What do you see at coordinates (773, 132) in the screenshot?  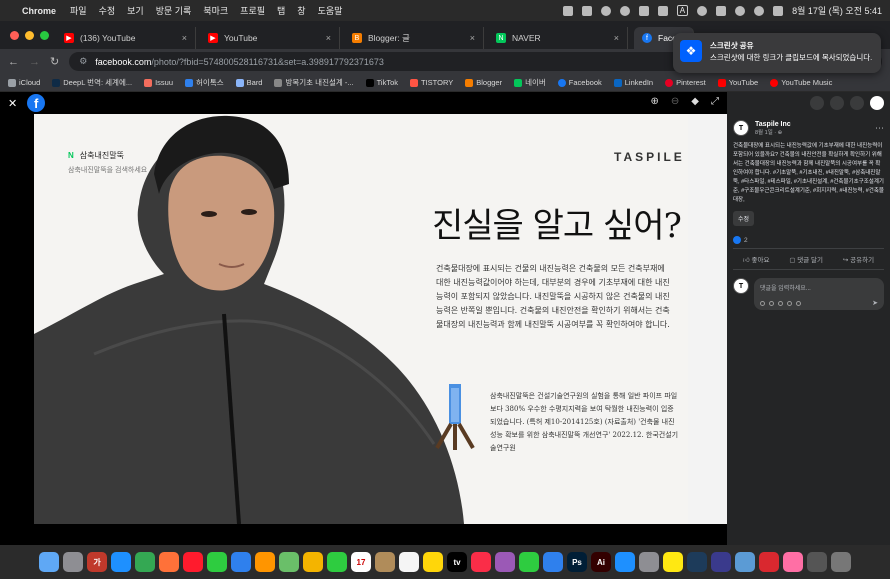 I see `post-time: 8월 1일 · ⊕` at bounding box center [773, 132].